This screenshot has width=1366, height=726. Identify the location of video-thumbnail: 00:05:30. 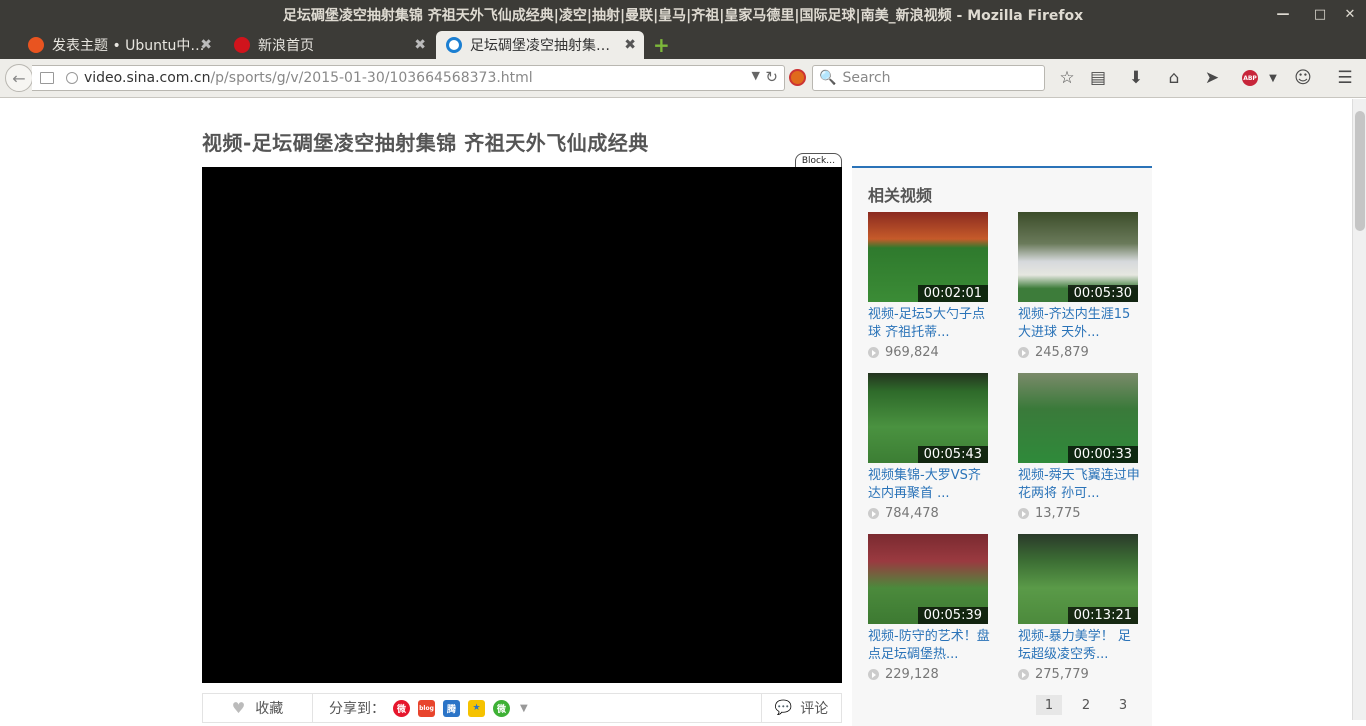
(1078, 257).